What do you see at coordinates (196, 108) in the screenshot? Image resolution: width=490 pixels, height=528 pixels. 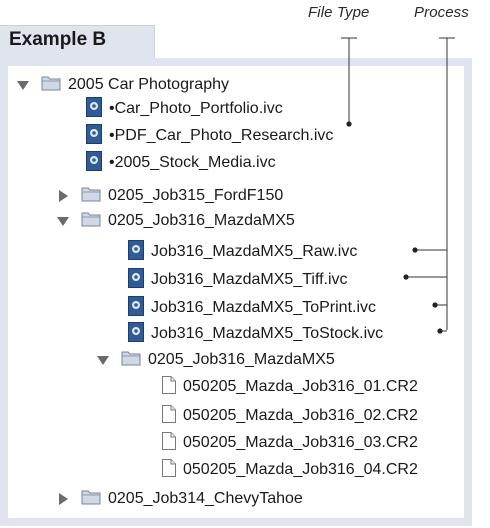 I see `file-label: •Car_Photo_Portfolio.ivc` at bounding box center [196, 108].